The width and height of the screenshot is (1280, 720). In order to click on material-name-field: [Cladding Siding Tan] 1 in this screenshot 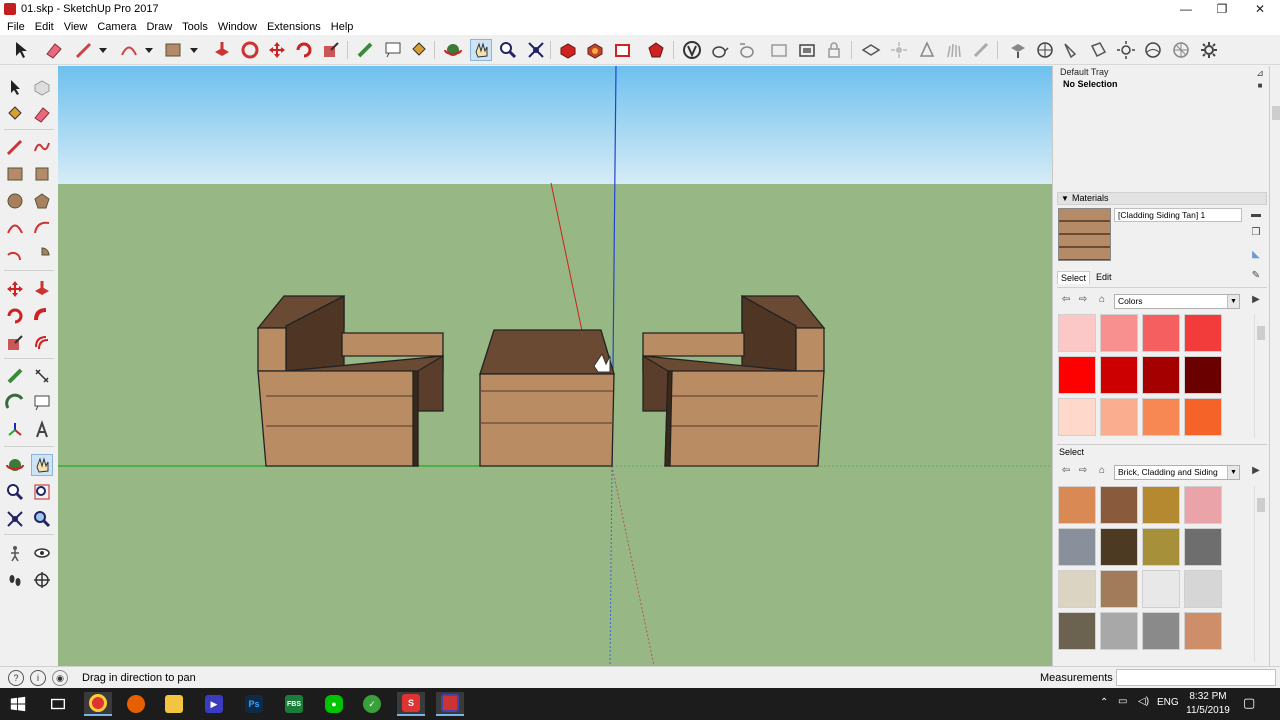, I will do `click(1178, 215)`.